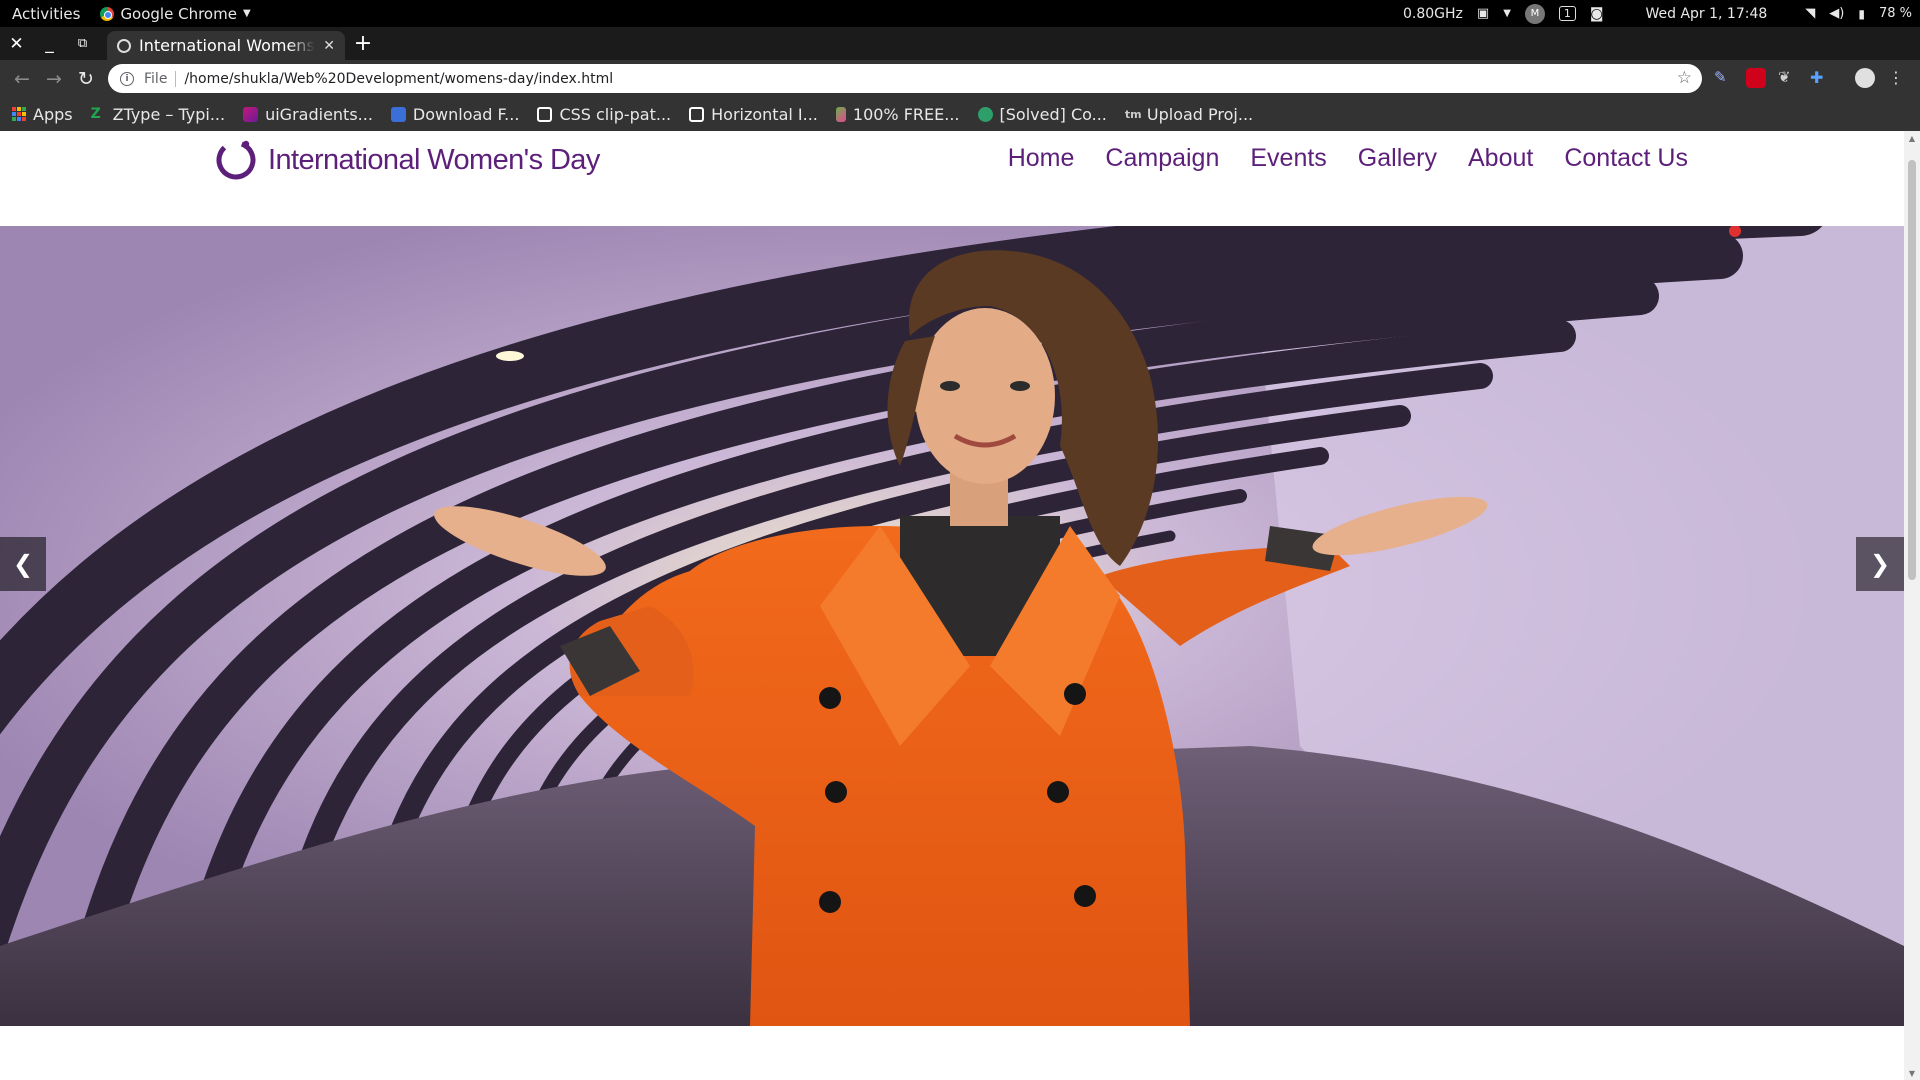 This screenshot has height=1080, width=1920. Describe the element at coordinates (160, 78) in the screenshot. I see `url-scheme-label: File` at that location.